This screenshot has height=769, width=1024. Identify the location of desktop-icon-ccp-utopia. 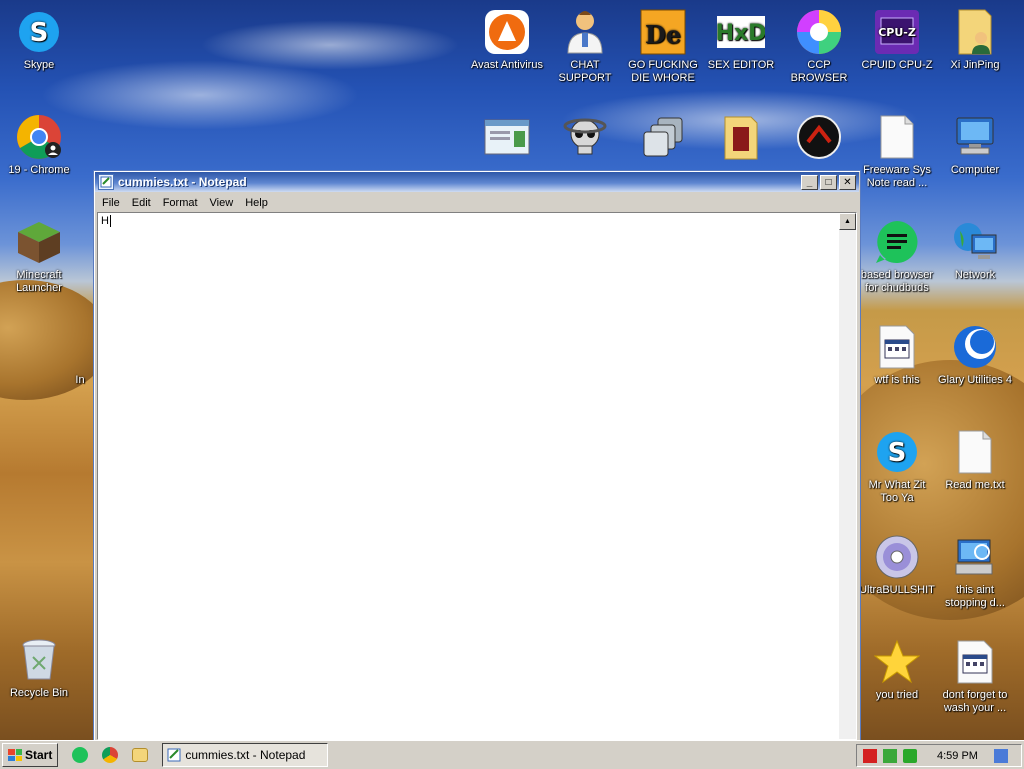
(819, 138).